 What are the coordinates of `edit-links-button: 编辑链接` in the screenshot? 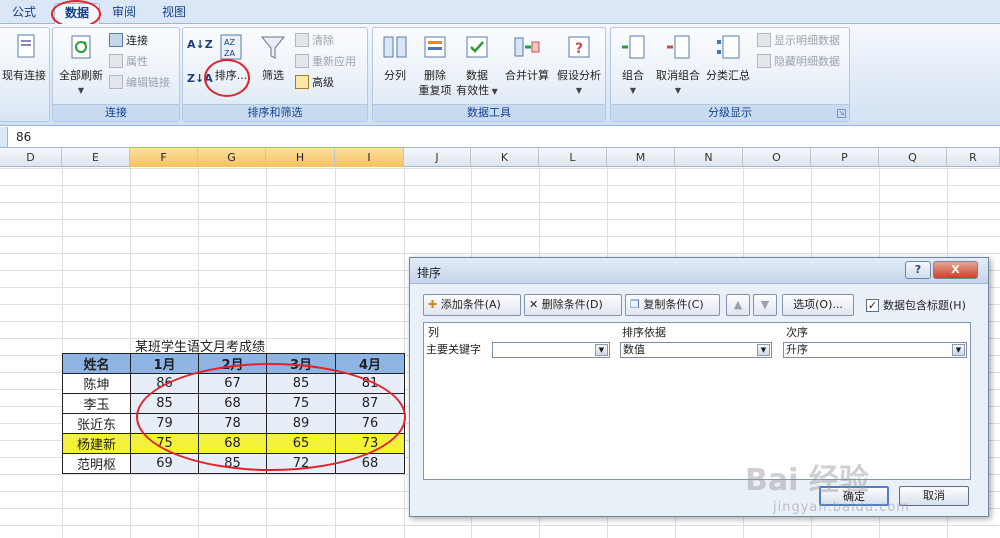 It's located at (139, 83).